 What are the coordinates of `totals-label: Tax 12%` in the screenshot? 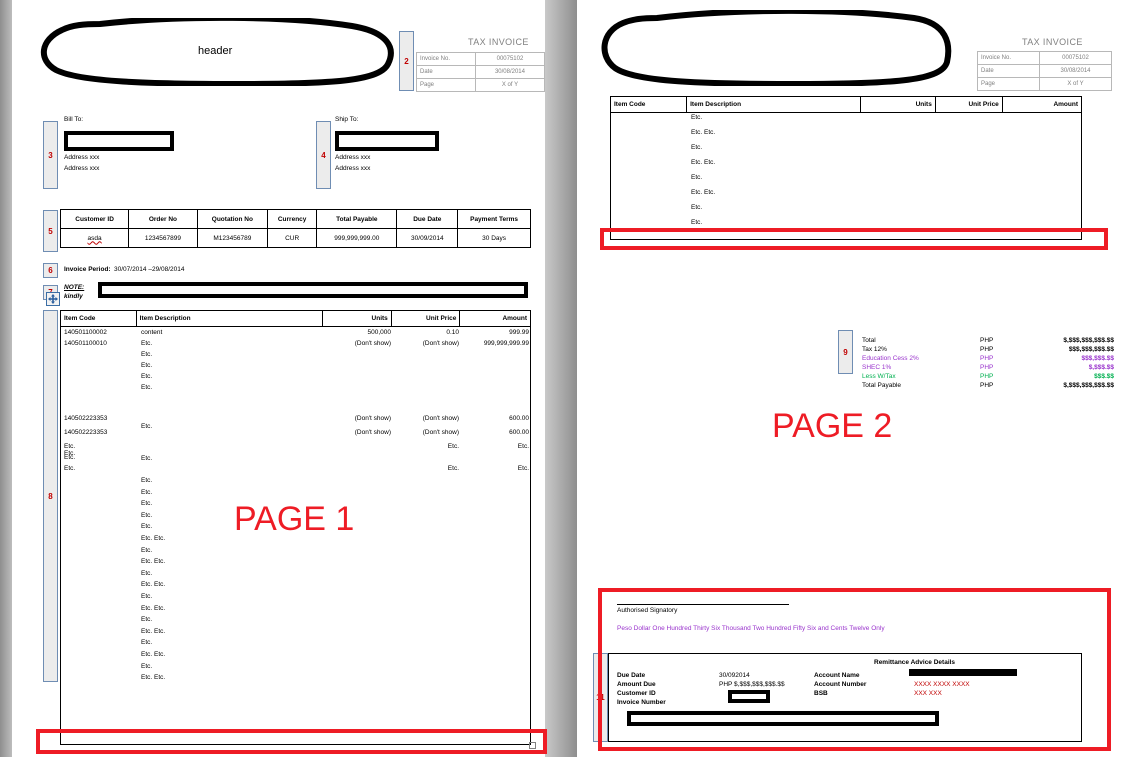 It's located at (874, 349).